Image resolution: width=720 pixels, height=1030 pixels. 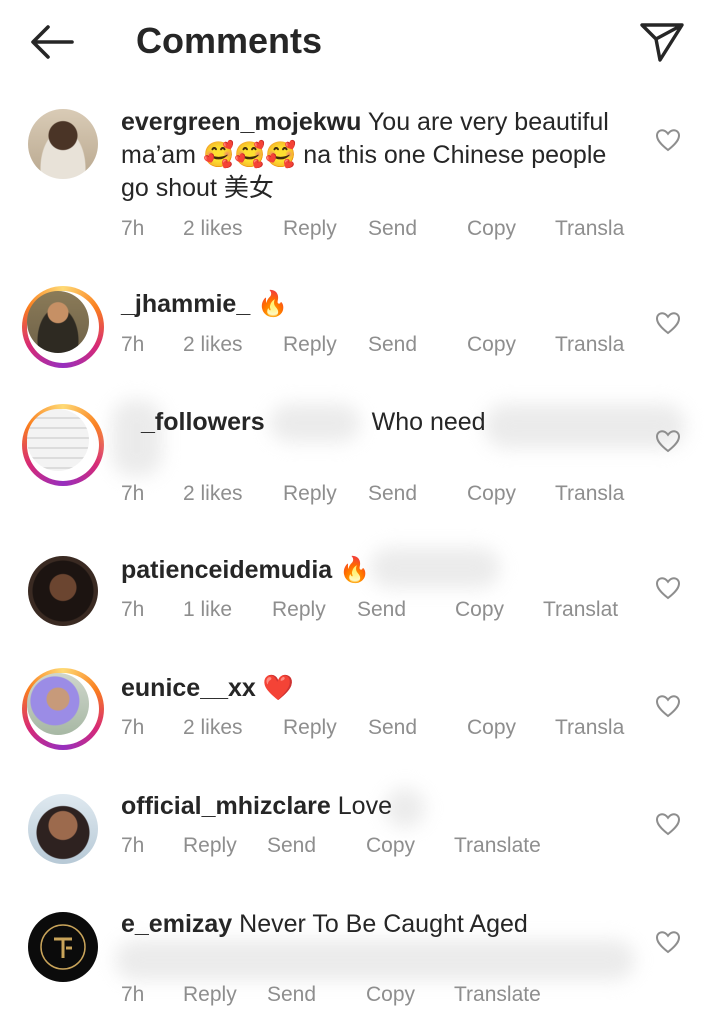 I want to click on comment-username: eunice__xx, so click(x=188, y=688).